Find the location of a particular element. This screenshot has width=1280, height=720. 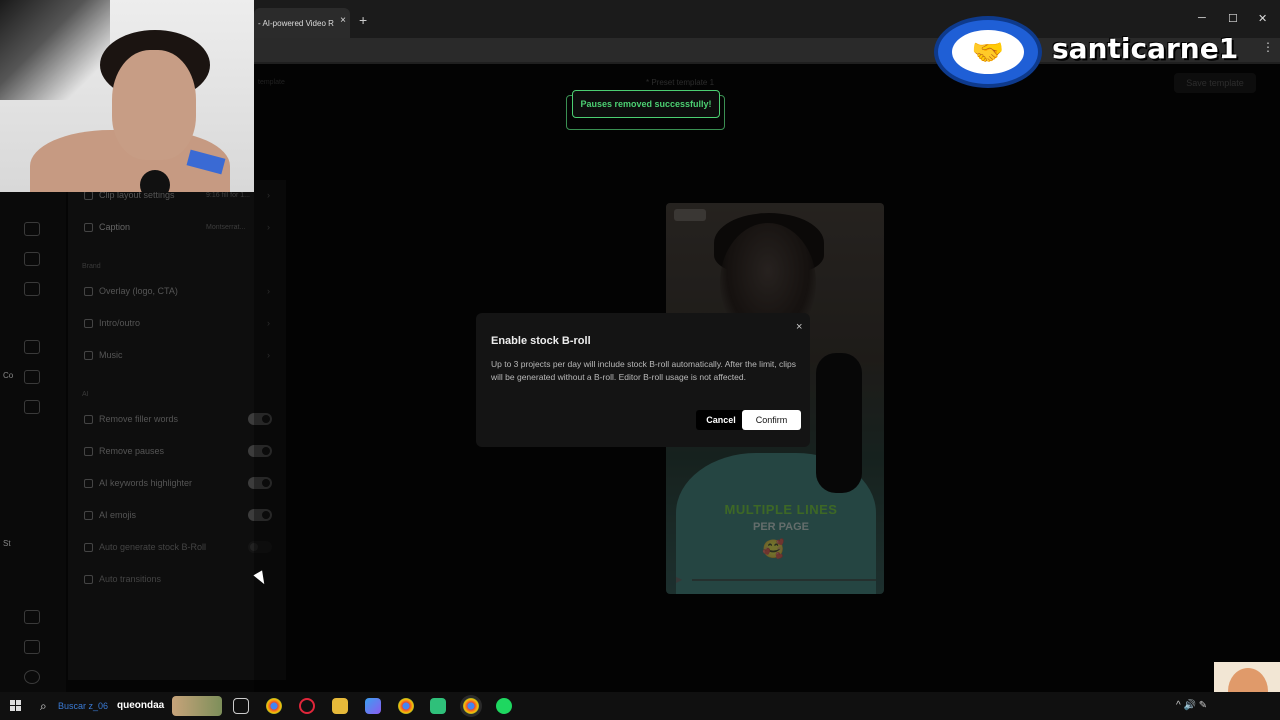

handshake-icon: 🤝 is located at coordinates (988, 52).